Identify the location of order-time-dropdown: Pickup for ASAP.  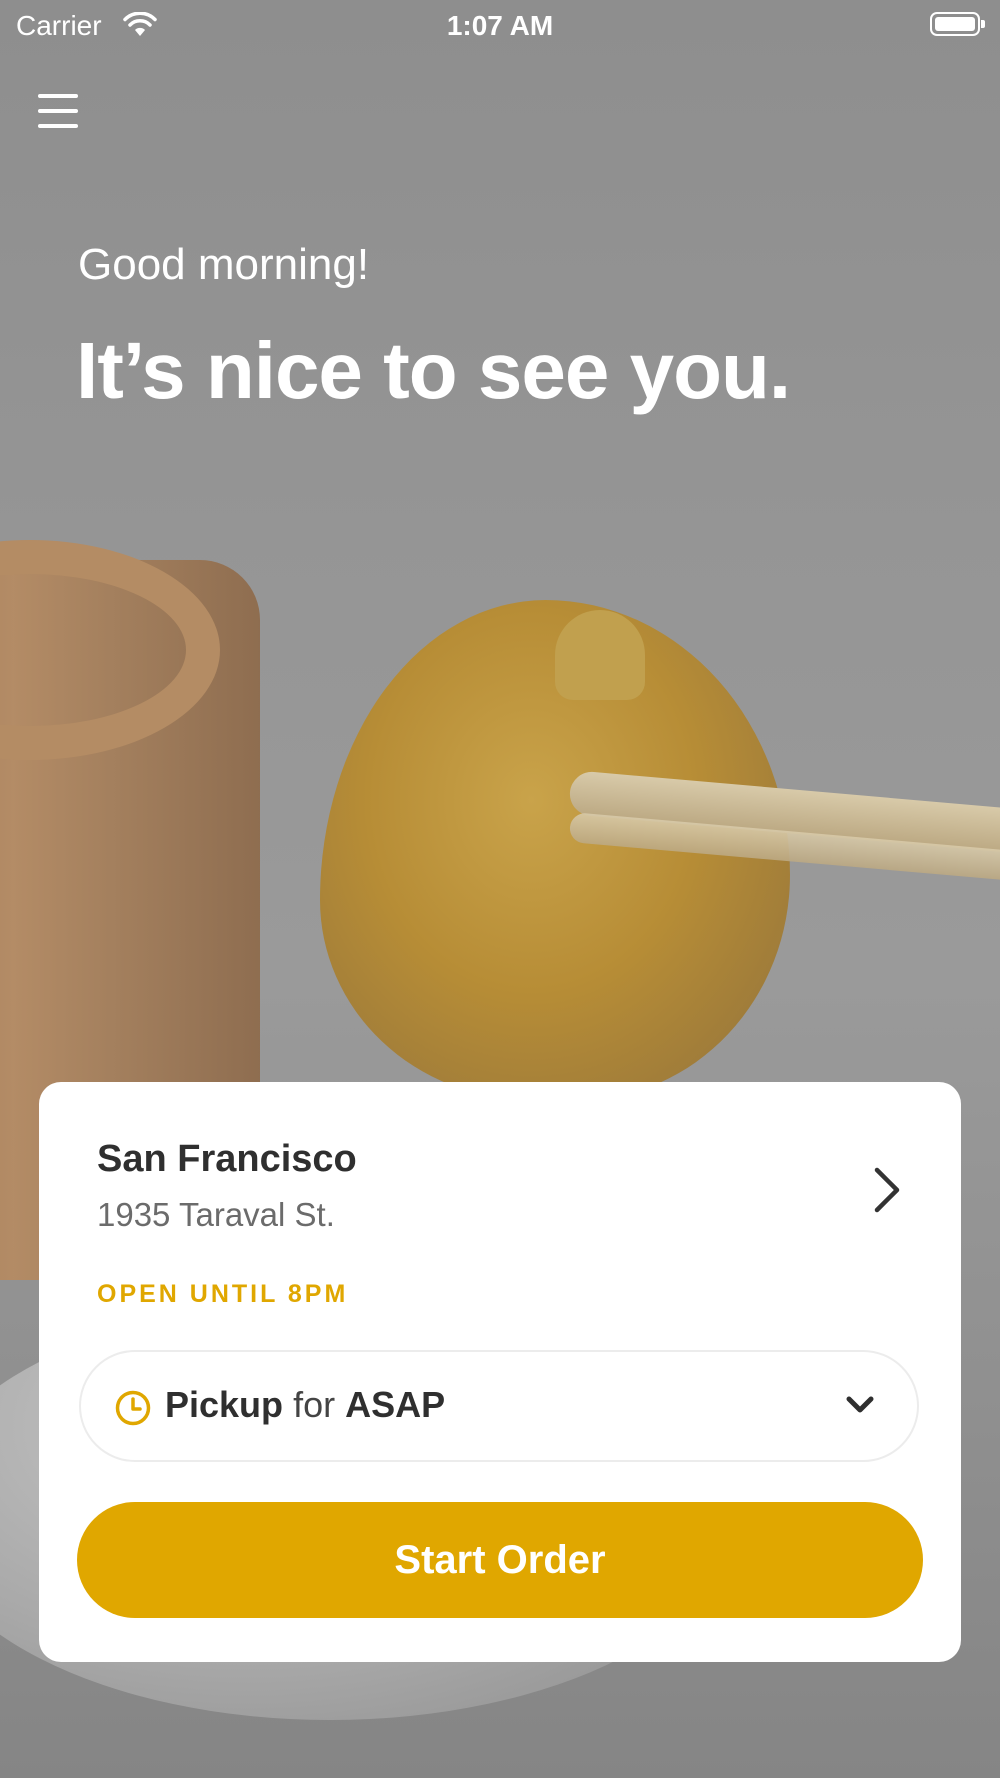
(499, 1406).